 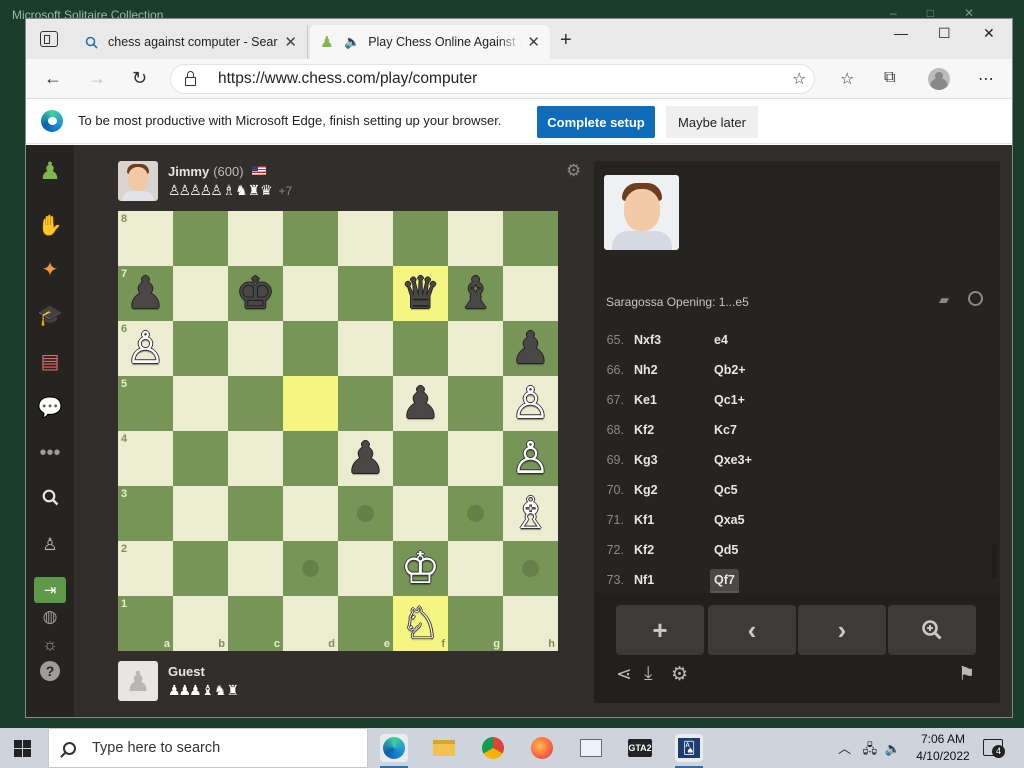 What do you see at coordinates (50, 269) in the screenshot?
I see `puzzles-icon: ✦` at bounding box center [50, 269].